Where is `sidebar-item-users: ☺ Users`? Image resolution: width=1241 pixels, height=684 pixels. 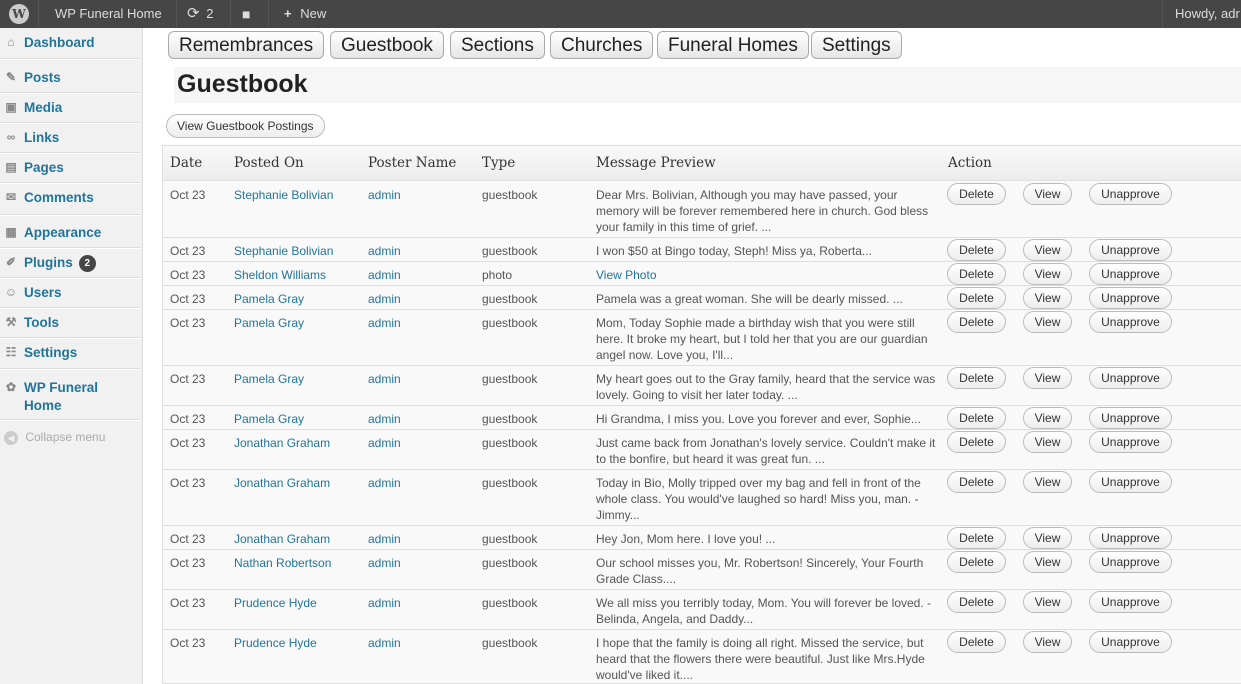 sidebar-item-users: ☺ Users is located at coordinates (70, 293).